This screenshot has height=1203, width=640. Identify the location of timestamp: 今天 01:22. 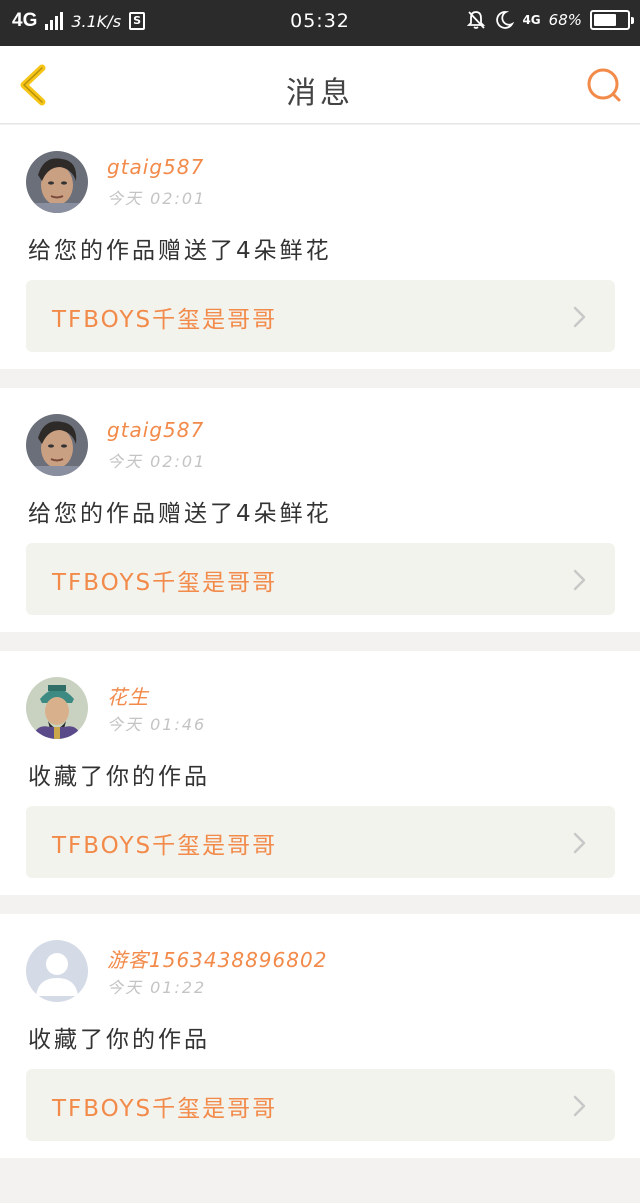
(157, 987).